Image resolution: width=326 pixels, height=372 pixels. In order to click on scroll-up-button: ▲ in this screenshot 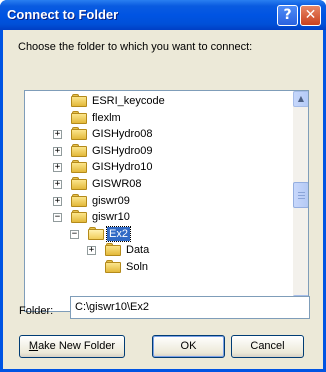, I will do `click(300, 99)`.